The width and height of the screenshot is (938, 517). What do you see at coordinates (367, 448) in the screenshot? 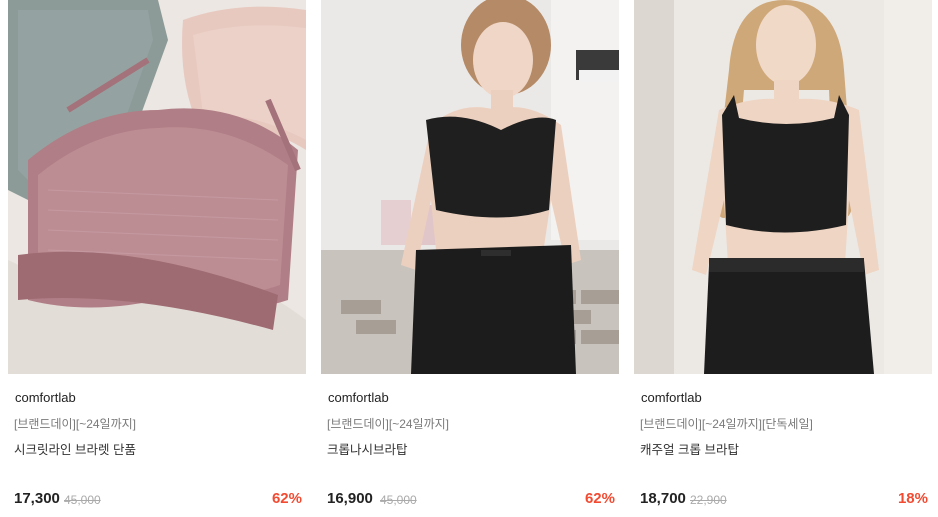
I see `product-name: 크롭나시브라탑` at bounding box center [367, 448].